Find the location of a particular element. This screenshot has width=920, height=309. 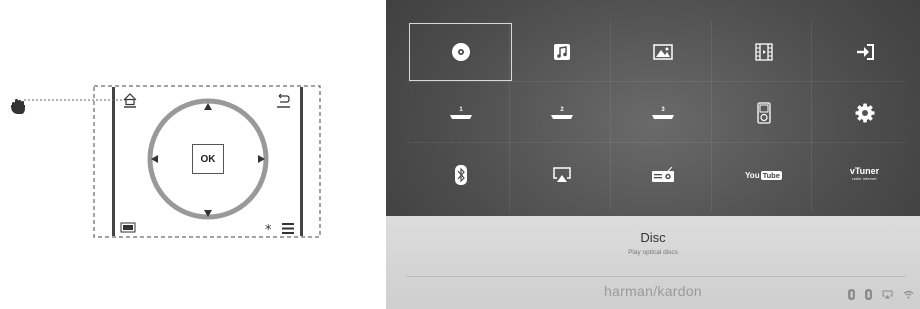

tile-photos is located at coordinates (662, 52).